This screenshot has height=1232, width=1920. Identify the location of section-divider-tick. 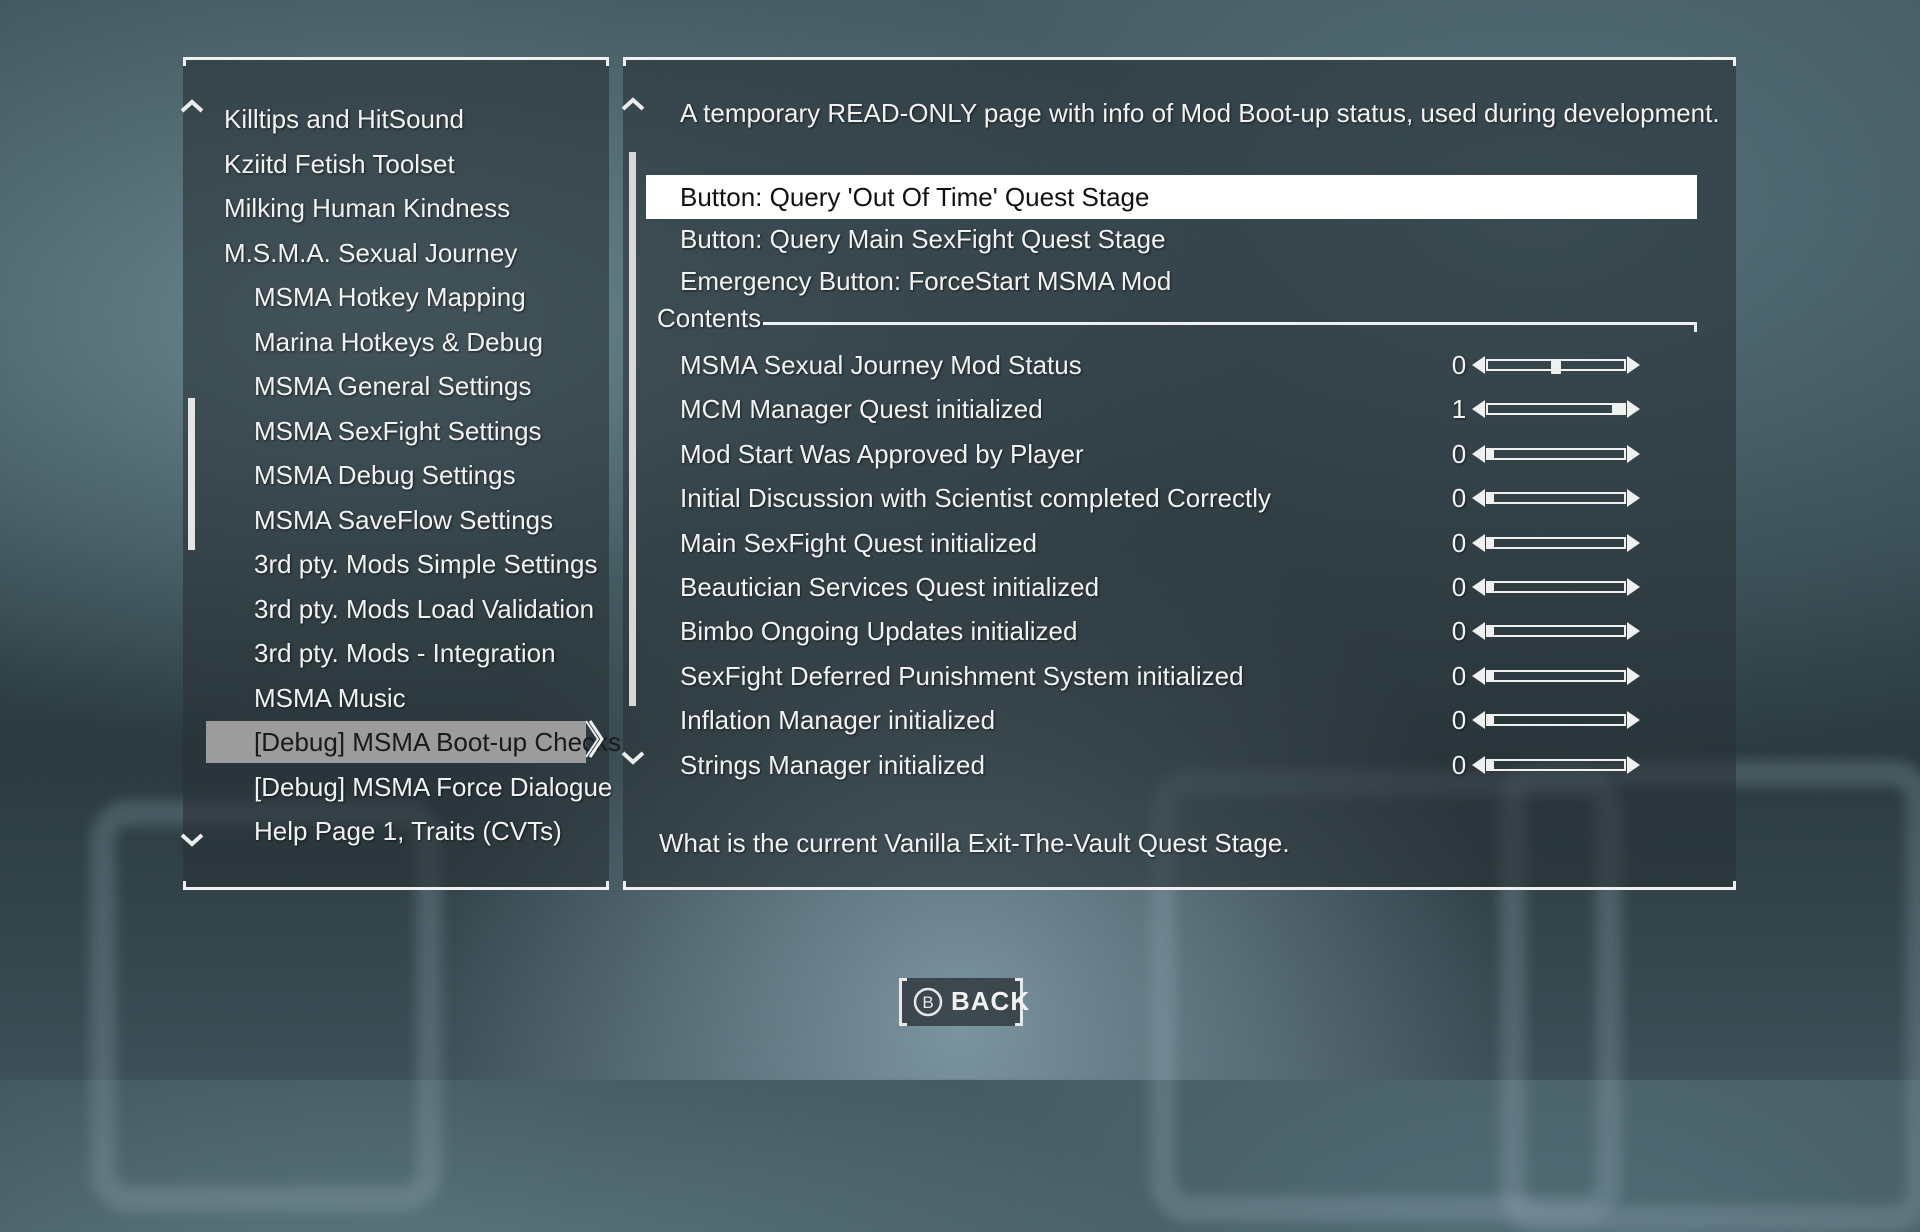
(1695, 327).